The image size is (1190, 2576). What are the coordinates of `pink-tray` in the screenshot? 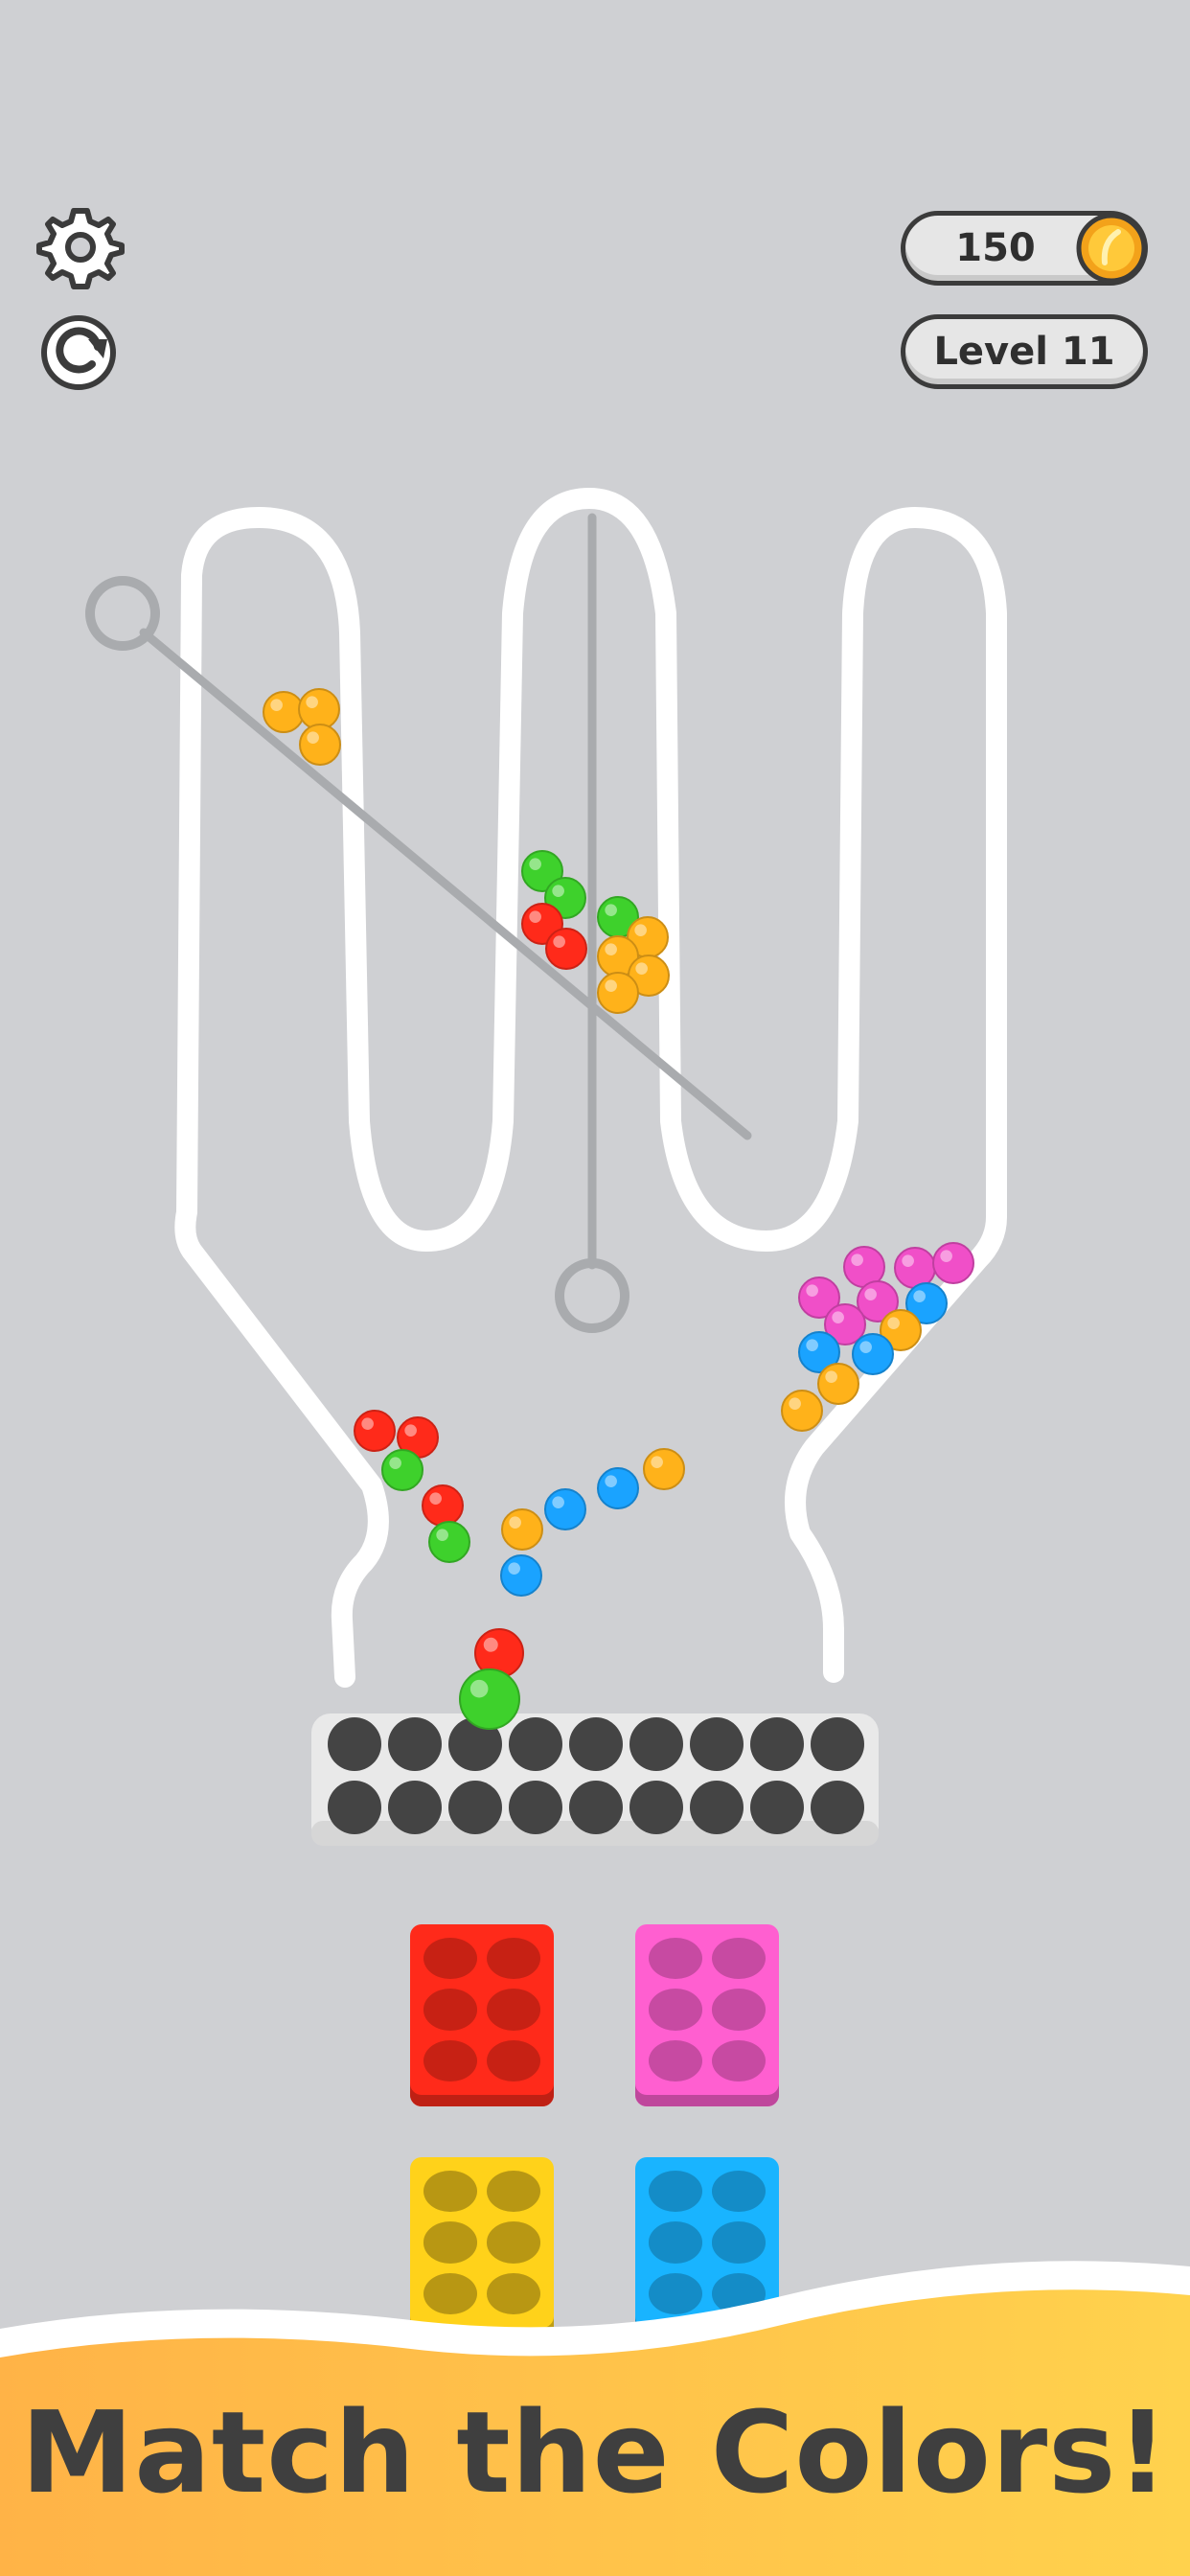 It's located at (707, 2015).